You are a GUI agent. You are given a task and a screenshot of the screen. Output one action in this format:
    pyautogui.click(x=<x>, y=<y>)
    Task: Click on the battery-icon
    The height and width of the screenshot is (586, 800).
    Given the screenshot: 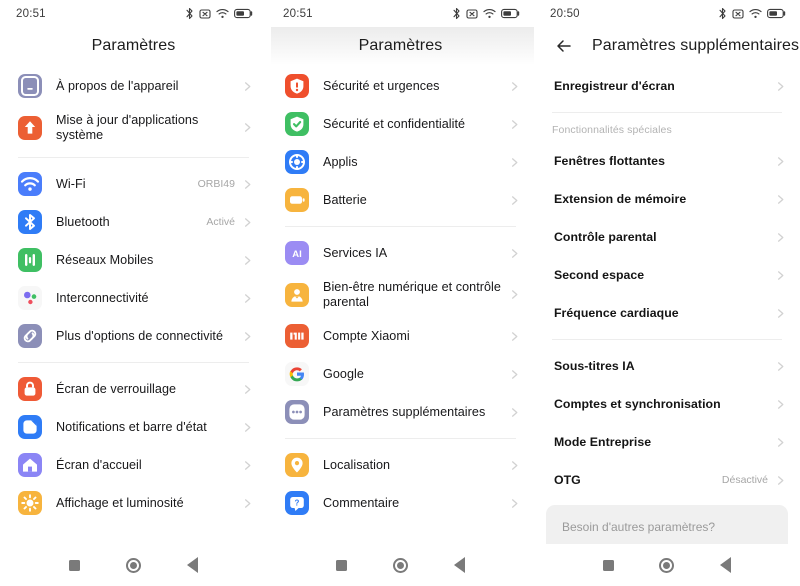 What is the action you would take?
    pyautogui.click(x=510, y=13)
    